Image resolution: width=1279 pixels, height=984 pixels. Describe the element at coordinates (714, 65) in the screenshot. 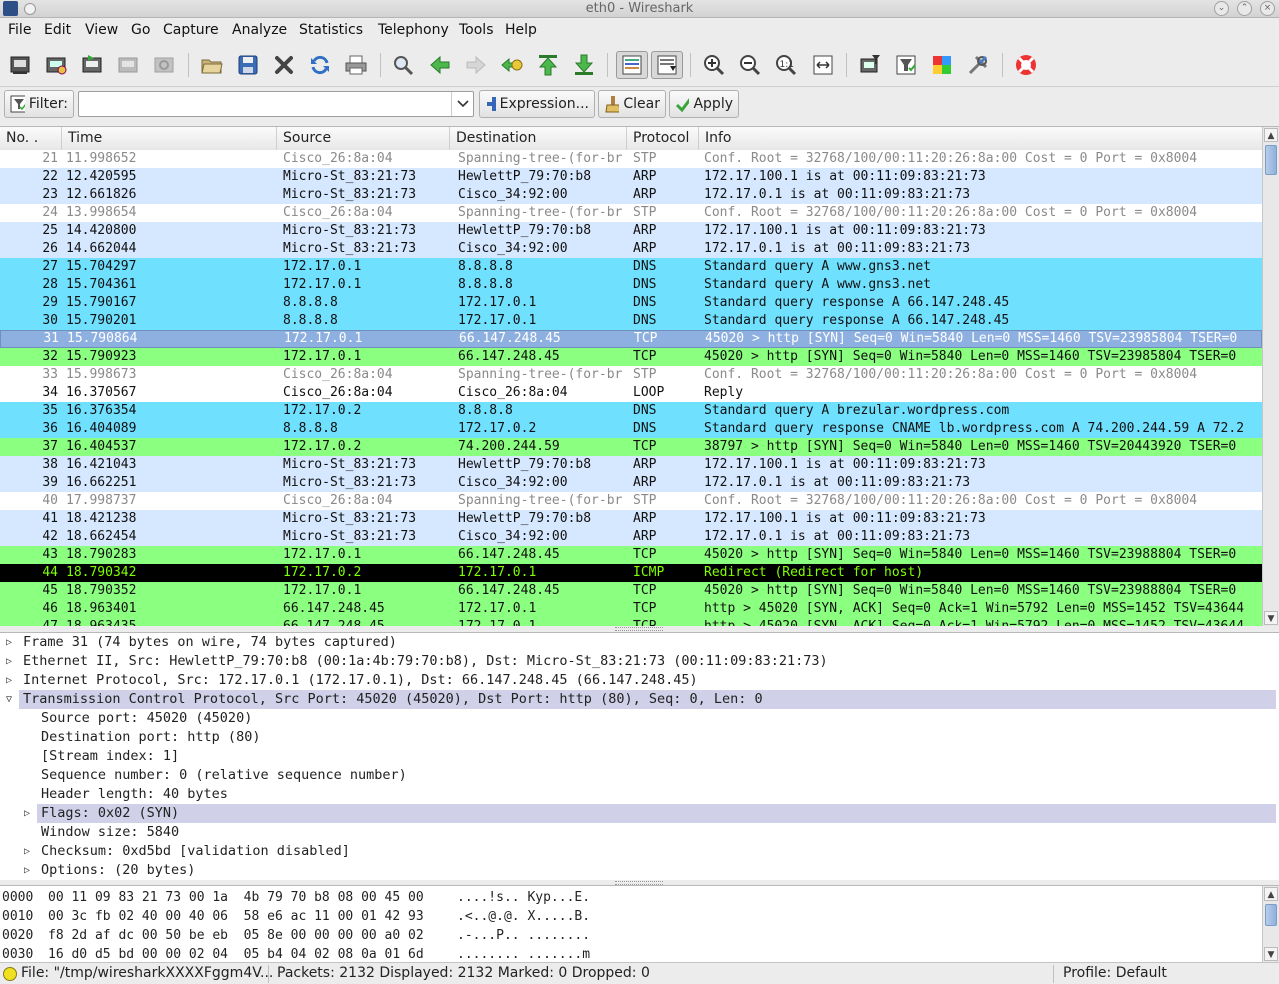

I see `zoom-in-icon` at that location.